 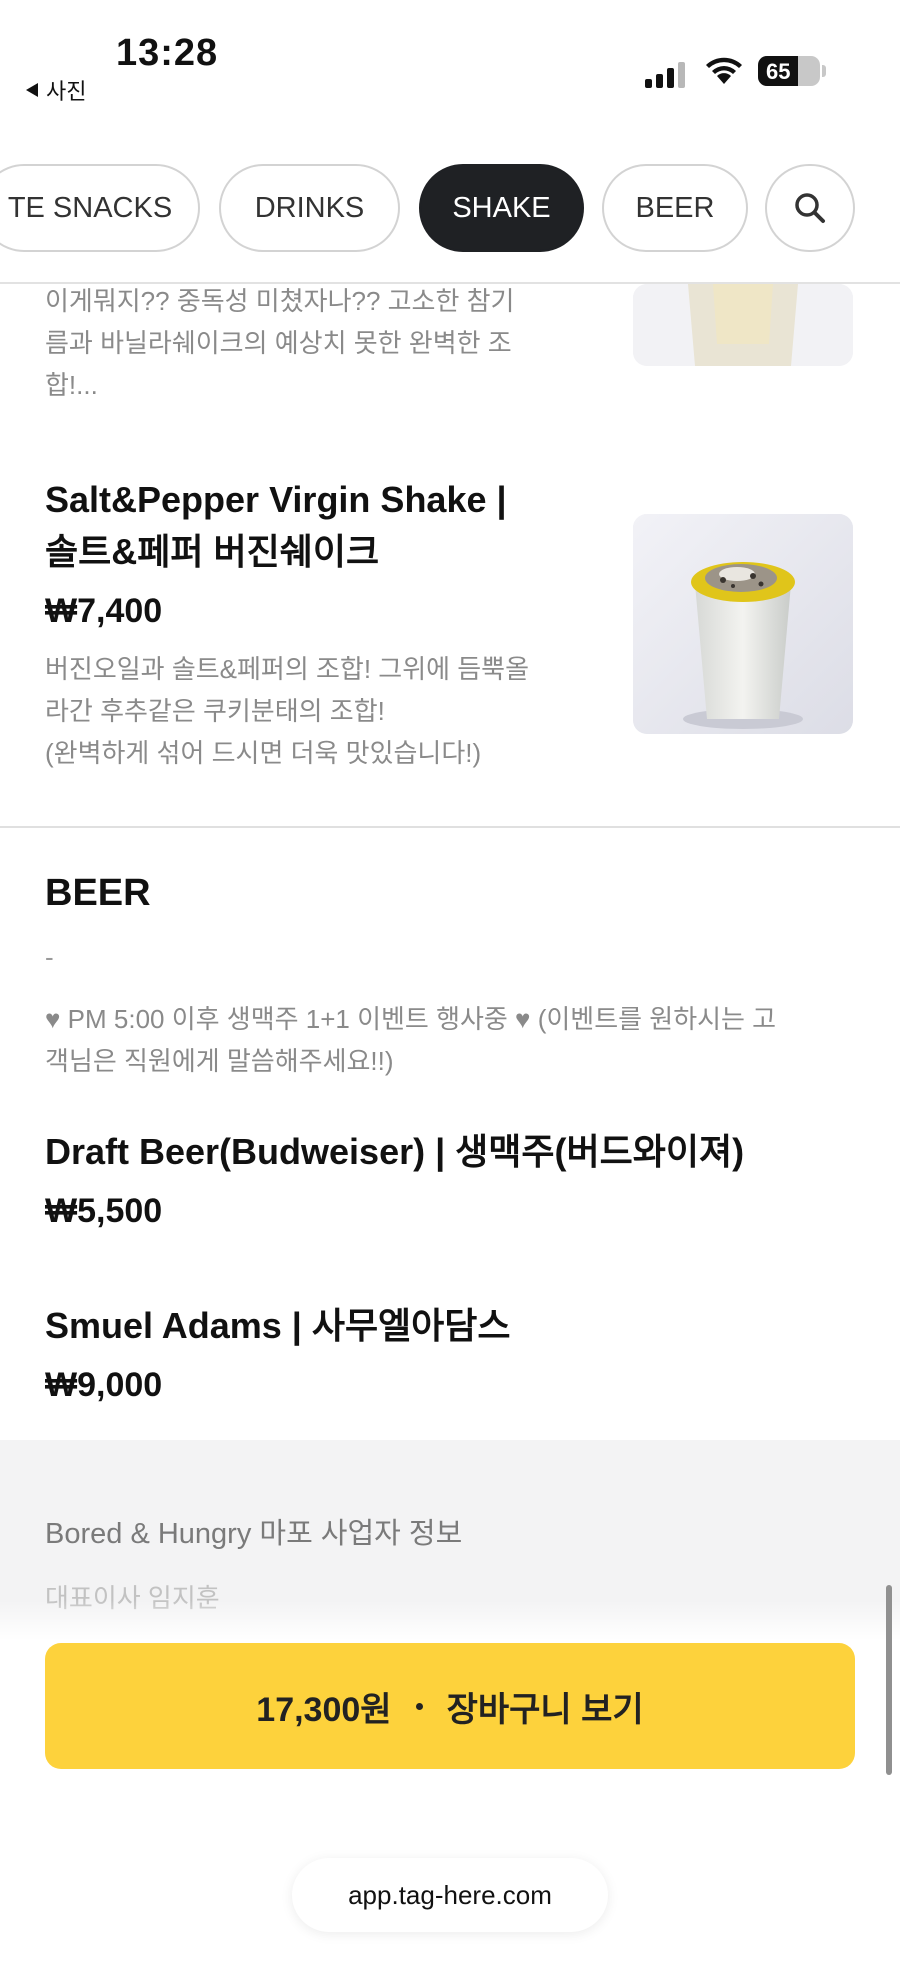 I want to click on samuel-adams-name: Smuel Adams | 사무엘아담스, so click(x=278, y=1326).